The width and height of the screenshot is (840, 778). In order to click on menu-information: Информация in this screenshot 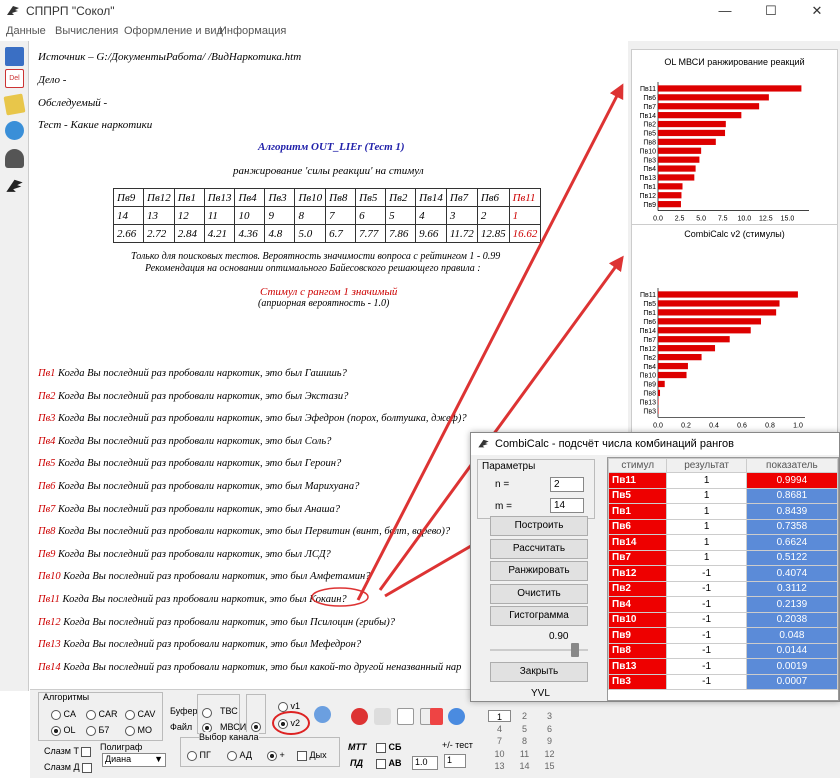, I will do `click(252, 31)`.